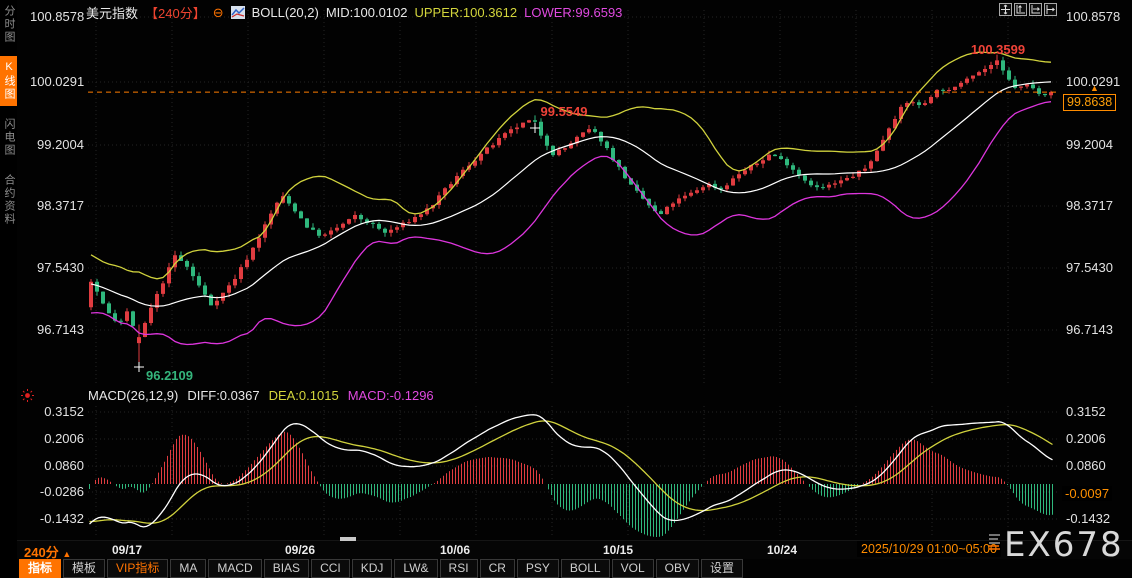 This screenshot has width=1132, height=578. Describe the element at coordinates (618, 550) in the screenshot. I see `x-label-date-3: 10/15` at that location.